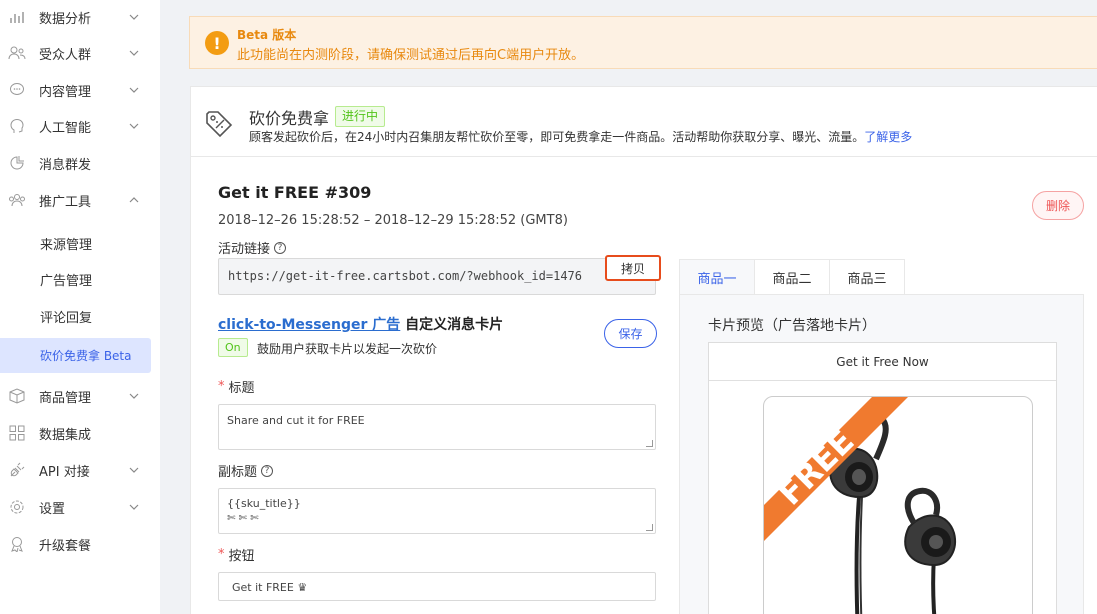  Describe the element at coordinates (17, 507) in the screenshot. I see `gear-icon` at that location.